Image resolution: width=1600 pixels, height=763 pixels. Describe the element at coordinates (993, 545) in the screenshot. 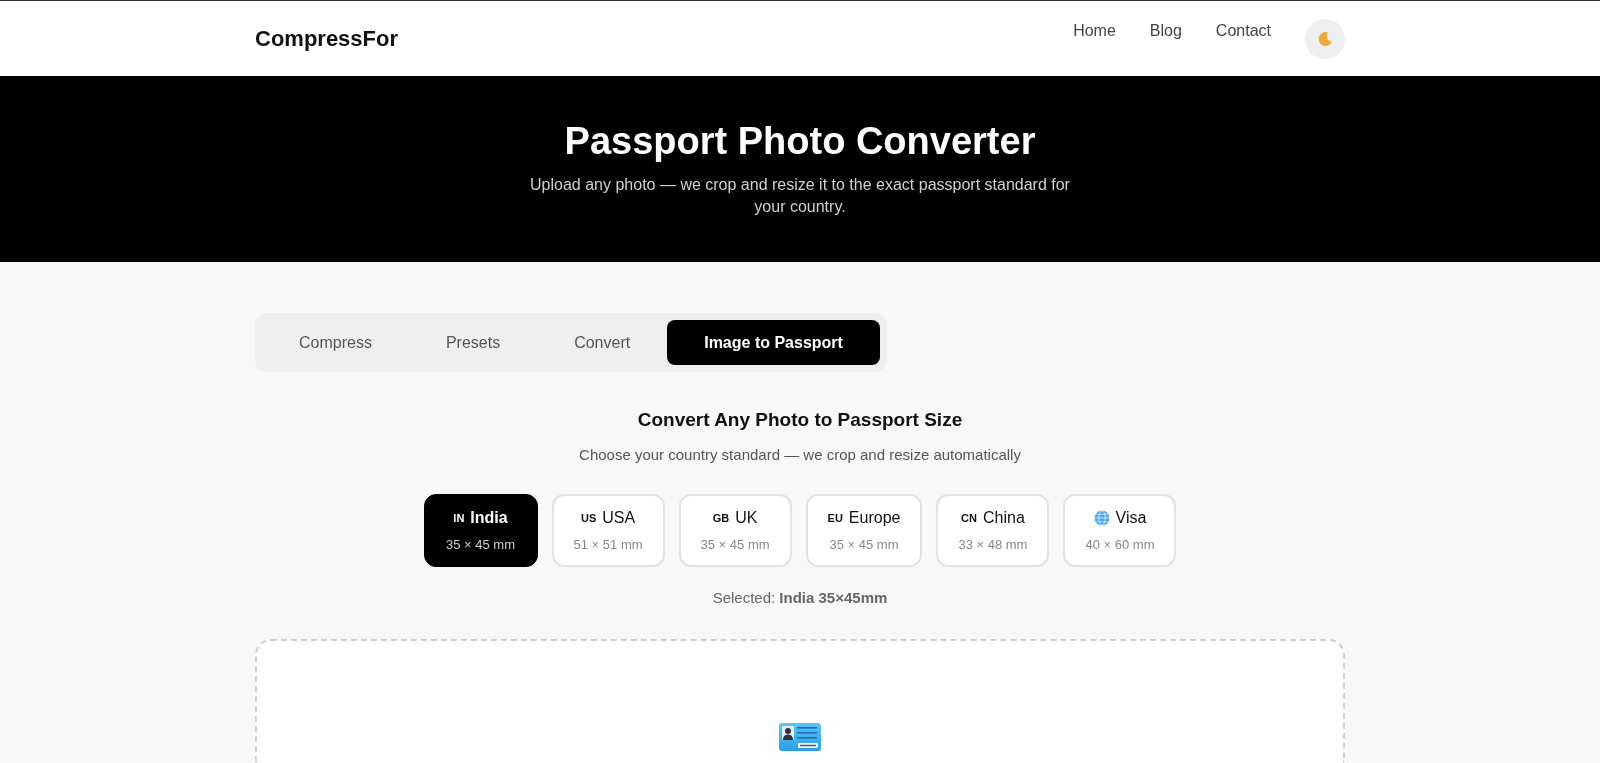

I see `photo-size: 33 × 48 mm` at that location.